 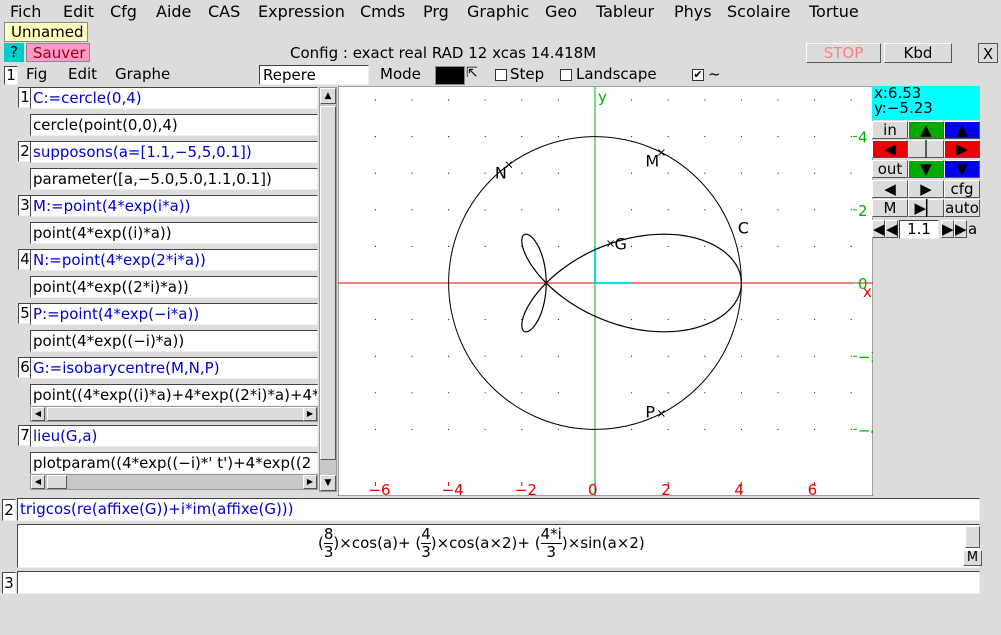 What do you see at coordinates (36, 74) in the screenshot?
I see `geo-menu-fig: Fig` at bounding box center [36, 74].